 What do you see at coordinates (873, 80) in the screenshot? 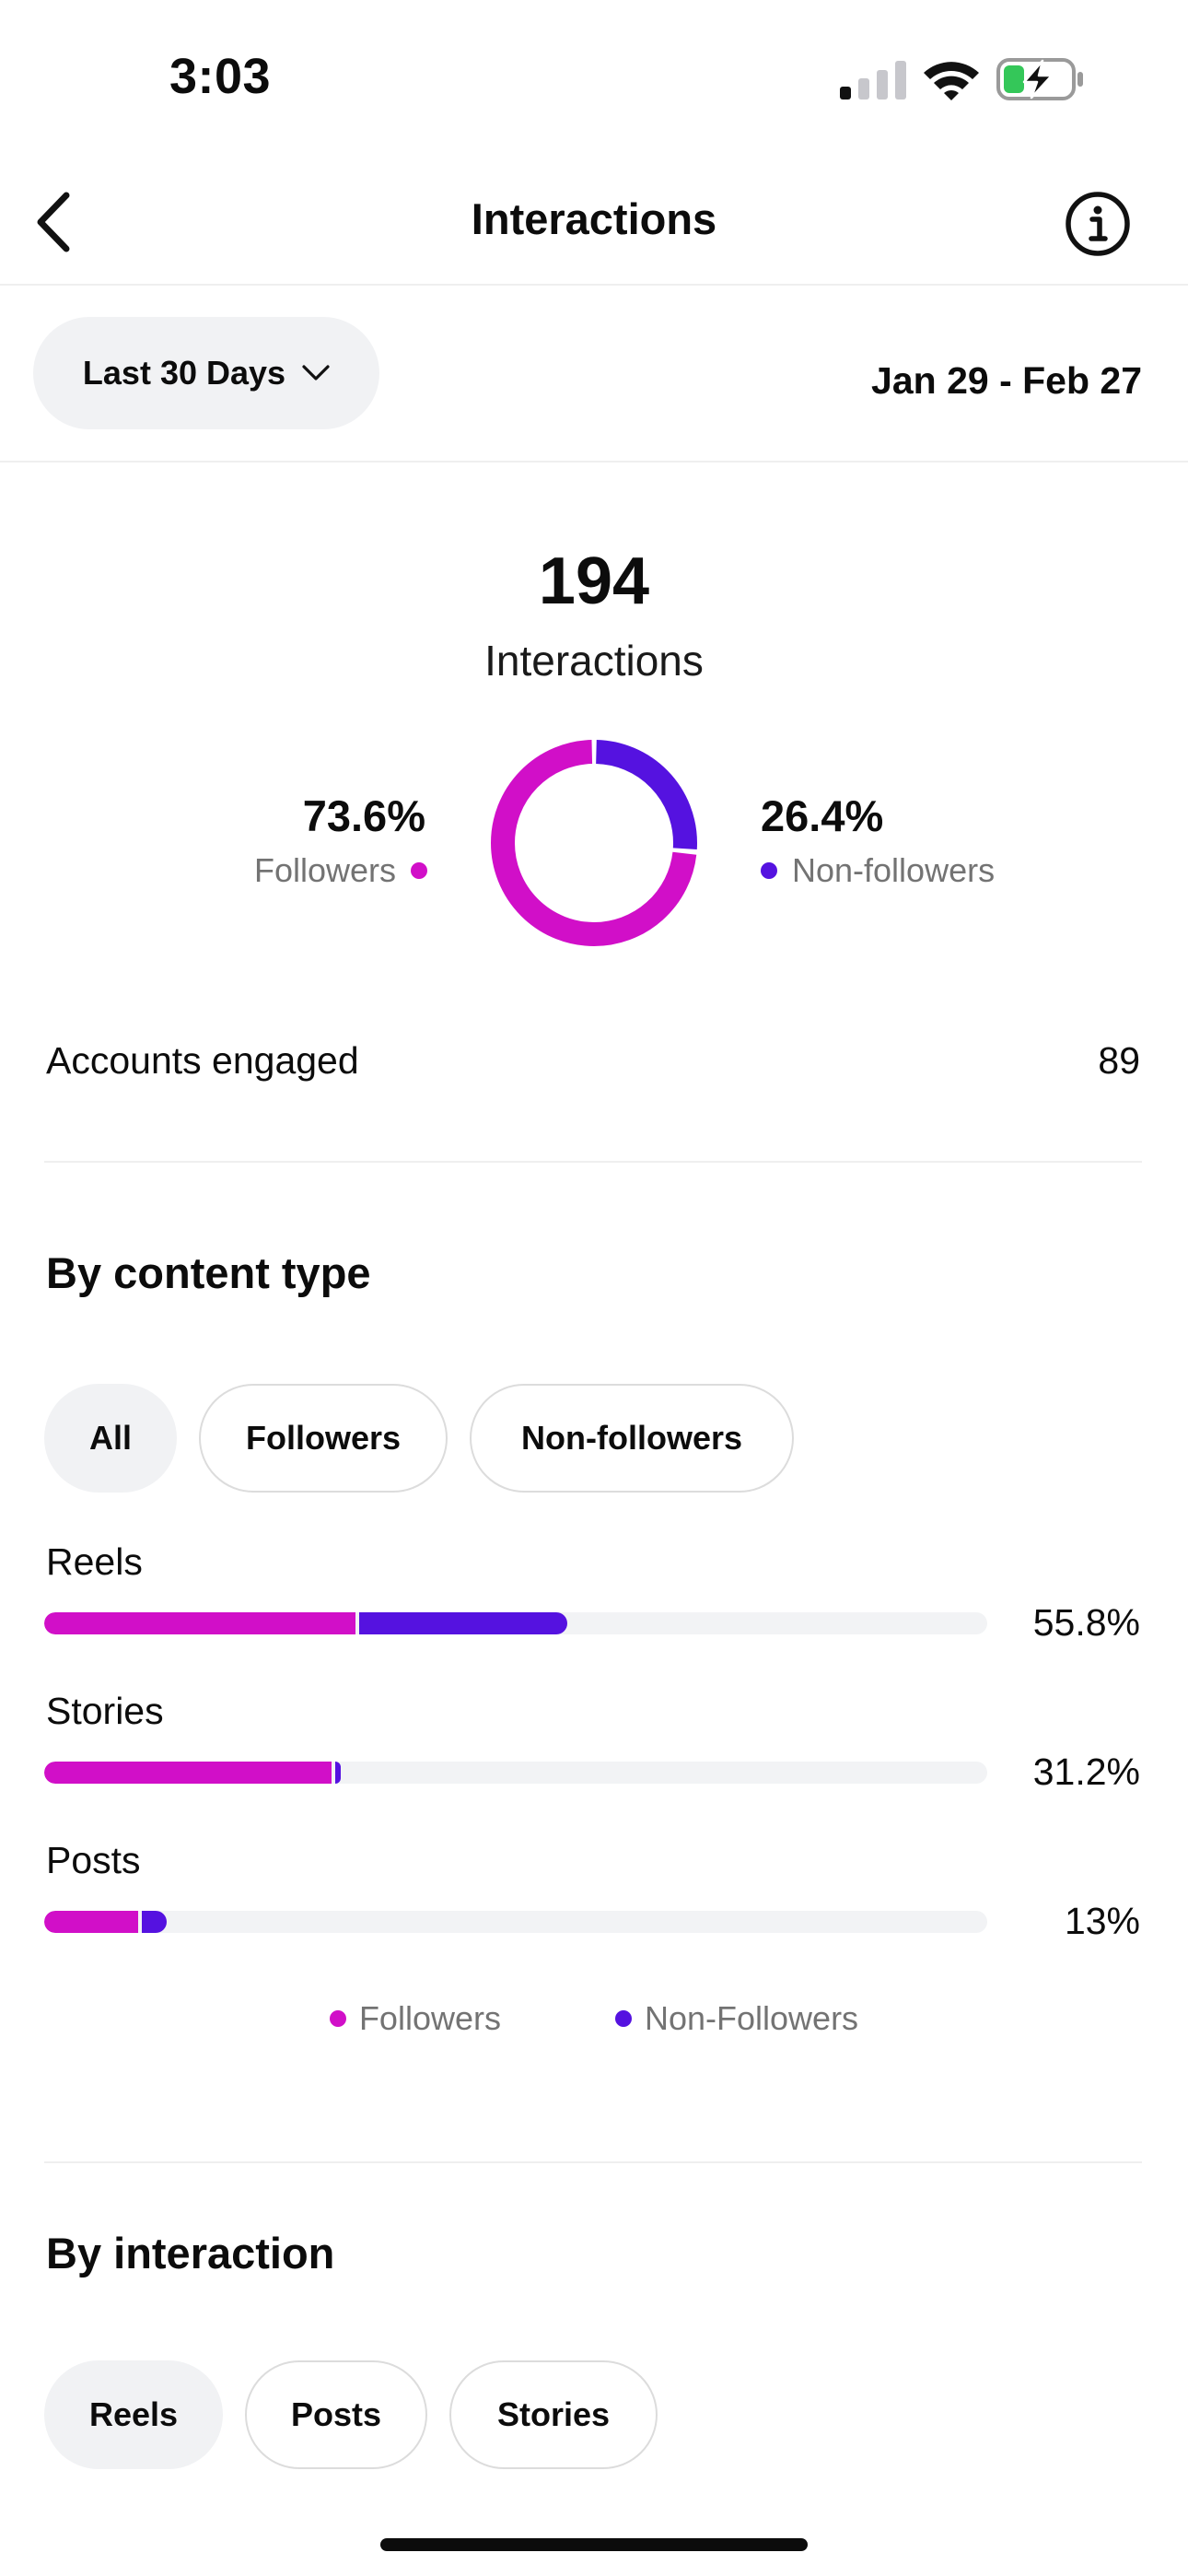
I see `cellular-signal-icon` at bounding box center [873, 80].